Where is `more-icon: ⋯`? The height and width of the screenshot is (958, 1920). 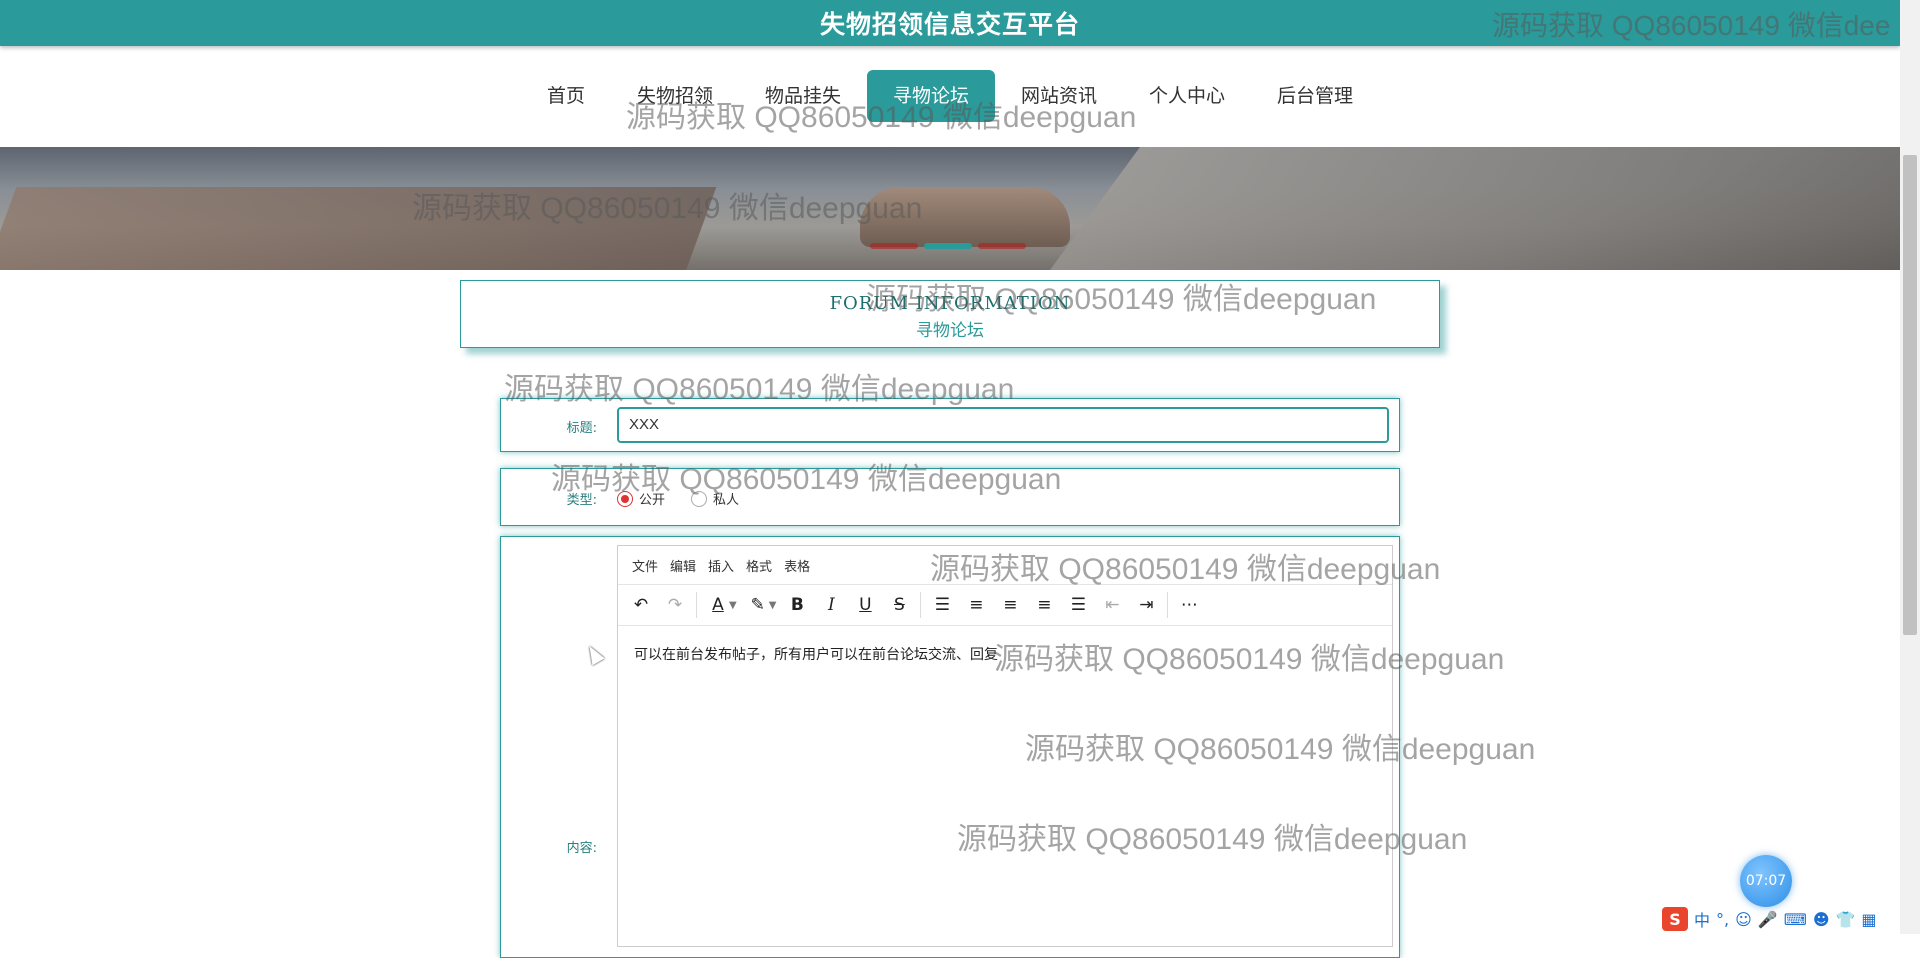 more-icon: ⋯ is located at coordinates (1189, 605).